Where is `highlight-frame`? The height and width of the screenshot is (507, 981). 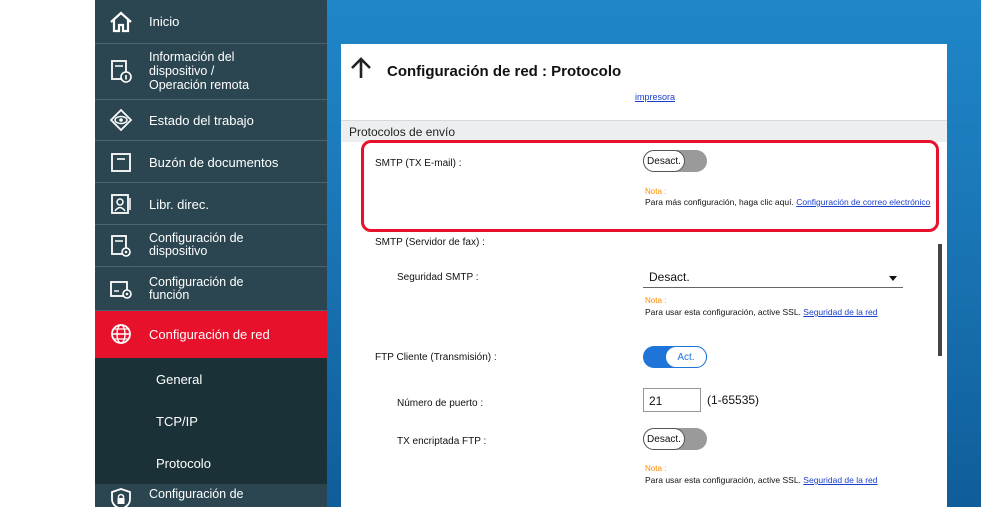 highlight-frame is located at coordinates (650, 186).